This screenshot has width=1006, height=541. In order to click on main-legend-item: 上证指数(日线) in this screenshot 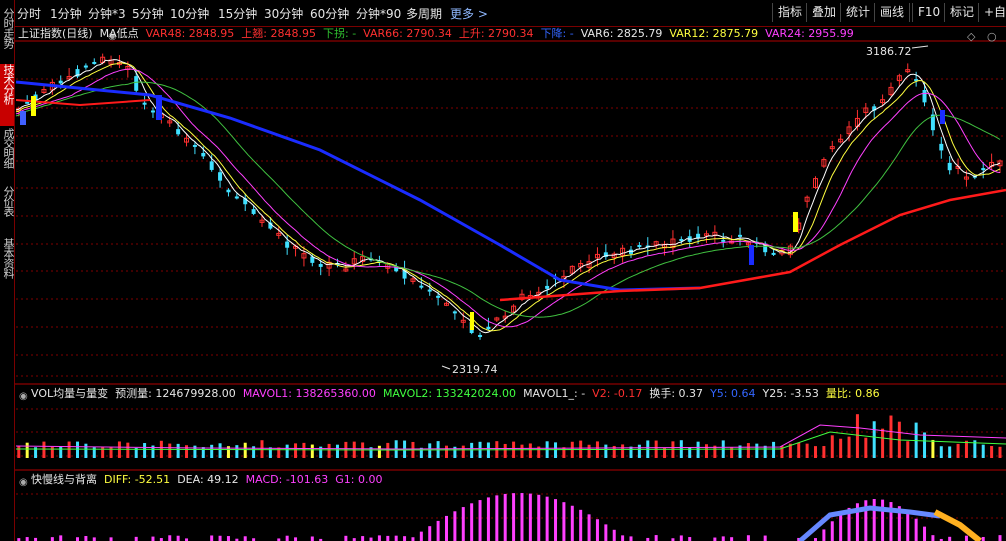, I will do `click(55, 34)`.